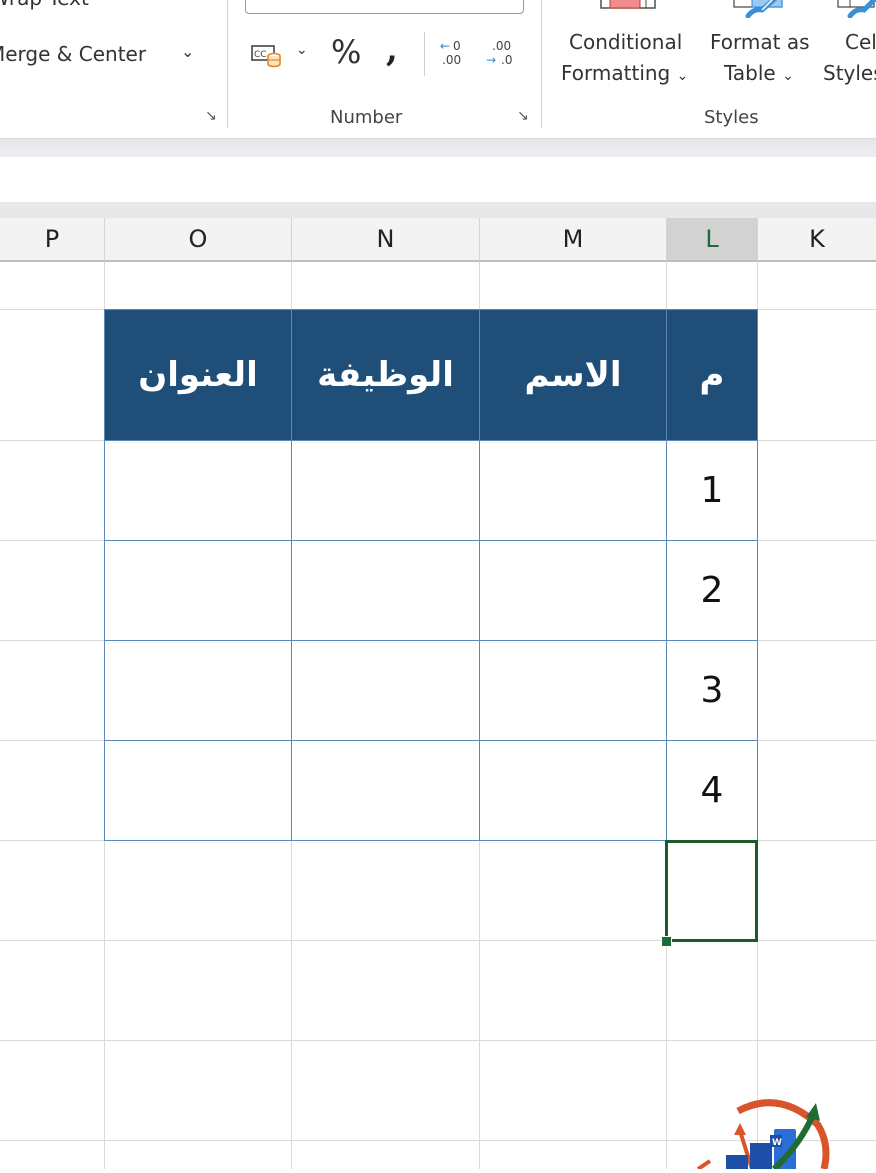 Image resolution: width=876 pixels, height=1173 pixels. Describe the element at coordinates (712, 490) in the screenshot. I see `cell-serial: 1` at that location.